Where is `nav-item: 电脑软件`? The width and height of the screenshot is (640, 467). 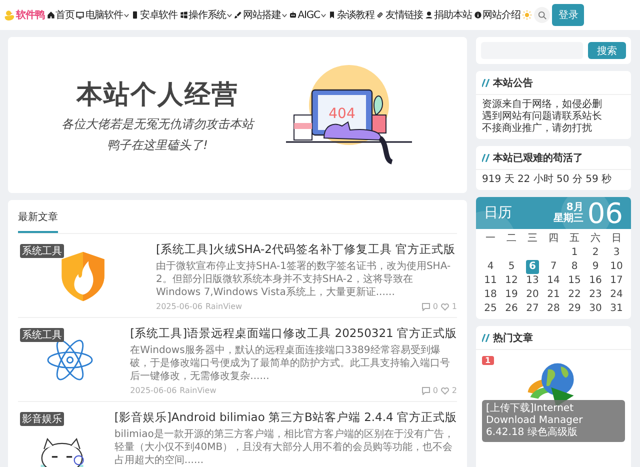 nav-item: 电脑软件 is located at coordinates (102, 15).